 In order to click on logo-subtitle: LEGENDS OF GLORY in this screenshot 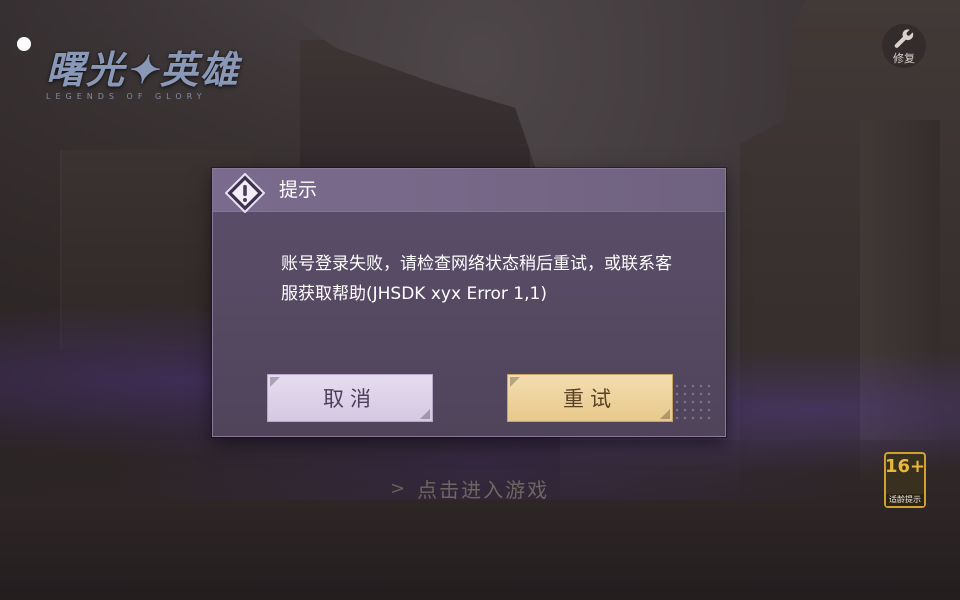, I will do `click(126, 96)`.